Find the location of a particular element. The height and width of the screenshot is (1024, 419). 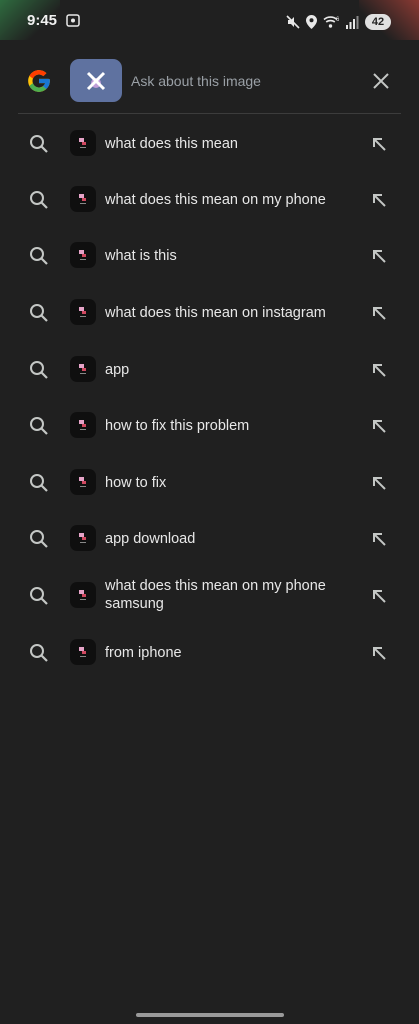

suggestion-label: from iphone is located at coordinates (143, 653).